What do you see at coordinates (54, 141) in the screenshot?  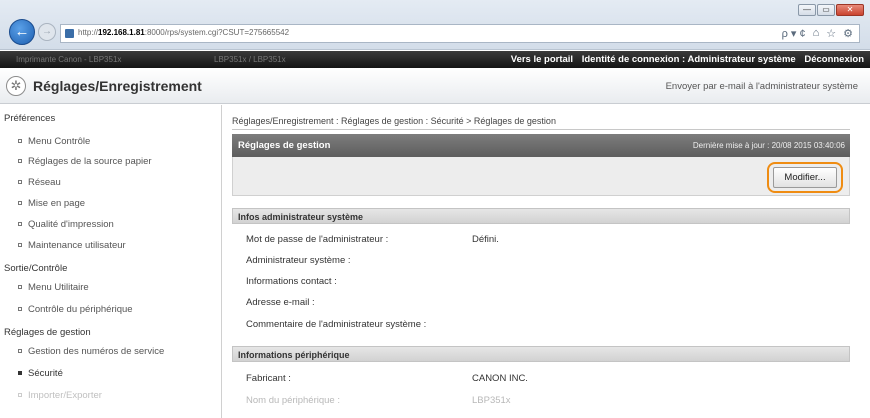 I see `sidebar-item-menu-controle: Menu Contrôle` at bounding box center [54, 141].